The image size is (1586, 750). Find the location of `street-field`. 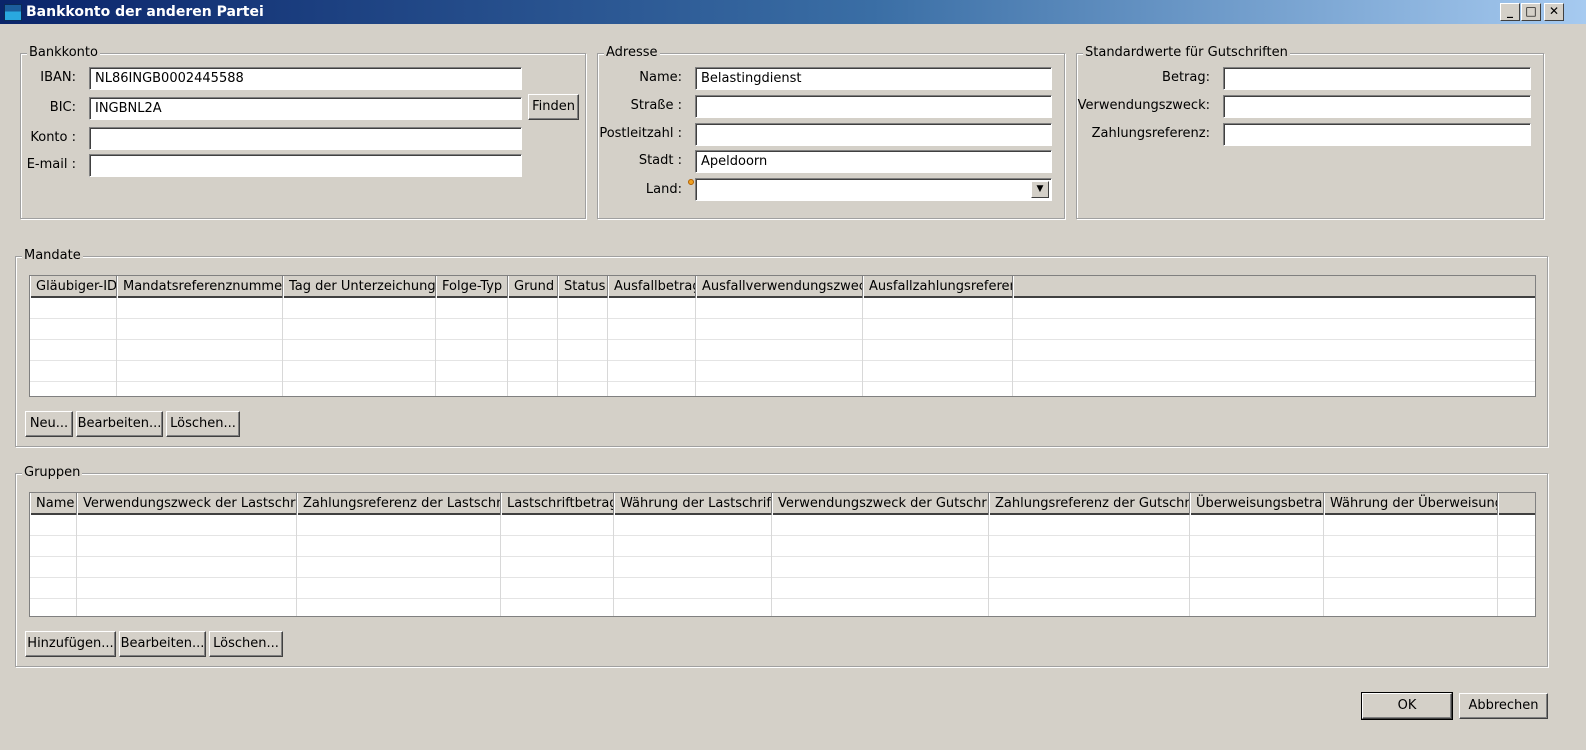

street-field is located at coordinates (873, 106).